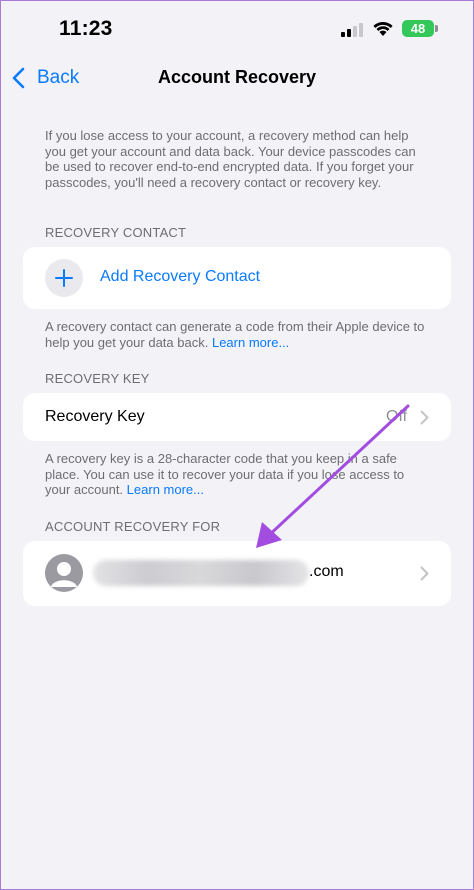  Describe the element at coordinates (237, 417) in the screenshot. I see `recovery-key-row: Recovery Key Off` at that location.